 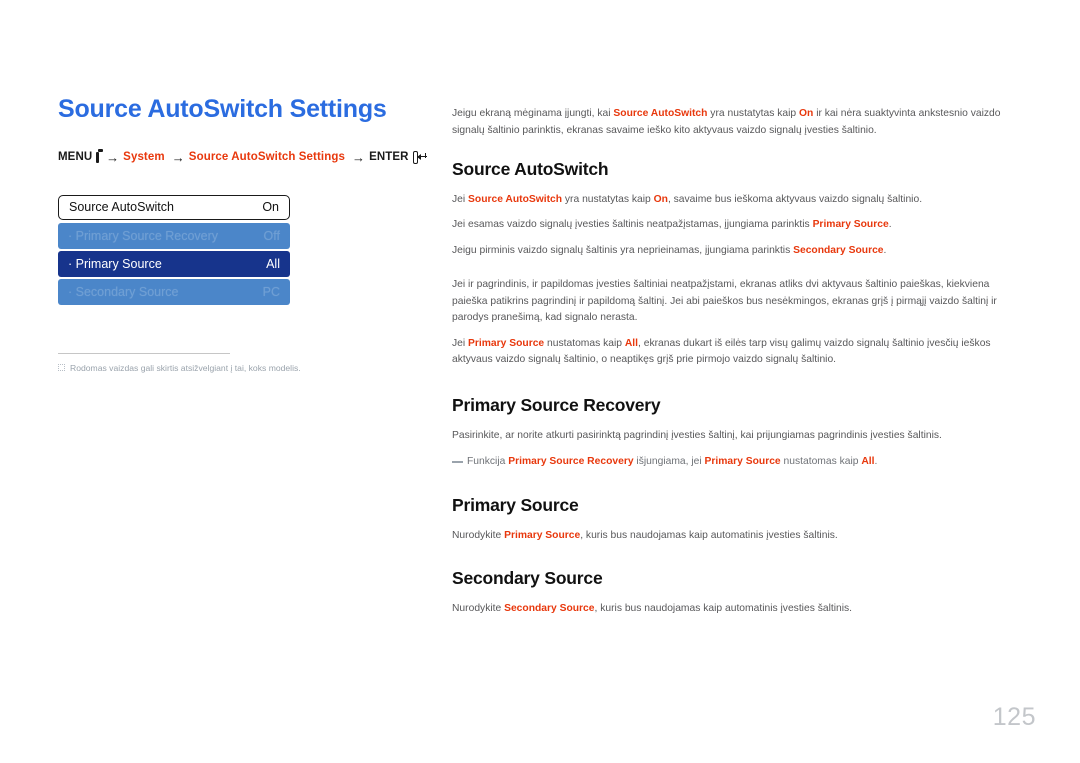 What do you see at coordinates (571, 462) in the screenshot?
I see `highlight: Primary Source Recovery` at bounding box center [571, 462].